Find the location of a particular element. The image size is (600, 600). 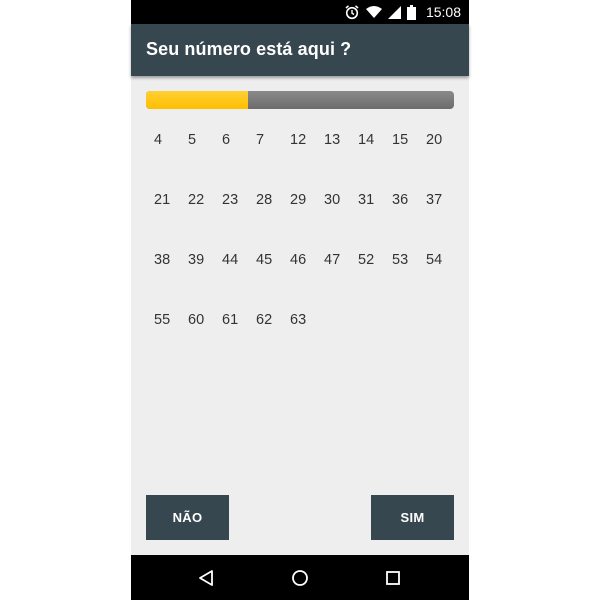

alarm-icon is located at coordinates (352, 12).